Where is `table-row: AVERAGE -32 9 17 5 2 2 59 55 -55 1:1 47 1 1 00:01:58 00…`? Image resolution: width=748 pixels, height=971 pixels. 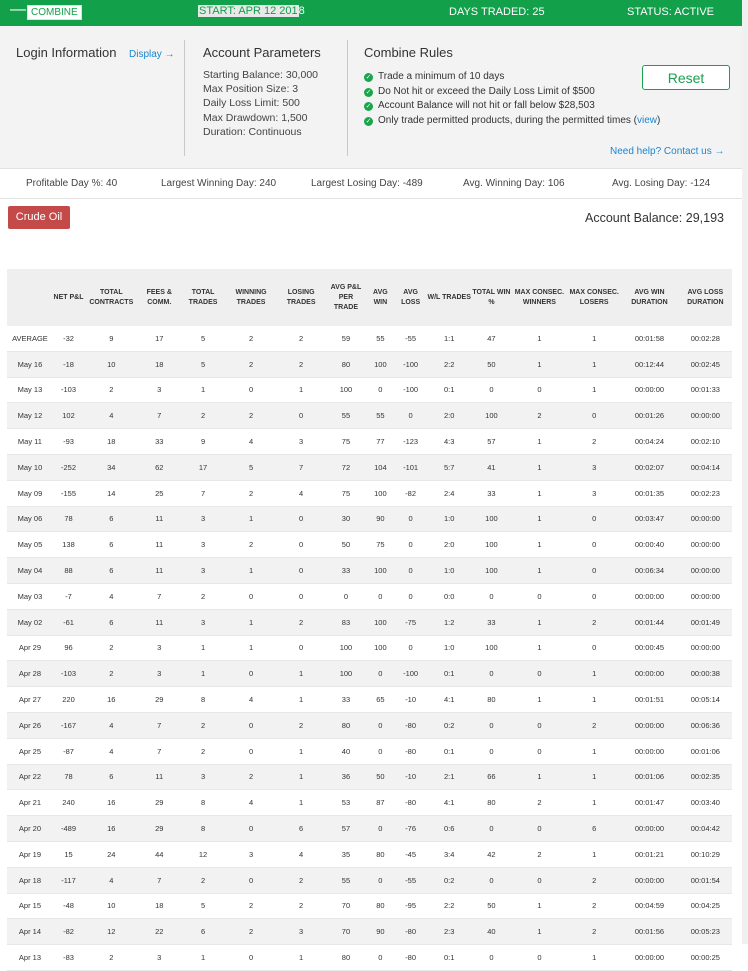
table-row: AVERAGE -32 9 17 5 2 2 59 55 -55 1:1 47 1 1 00:01:58 00… is located at coordinates (369, 339).